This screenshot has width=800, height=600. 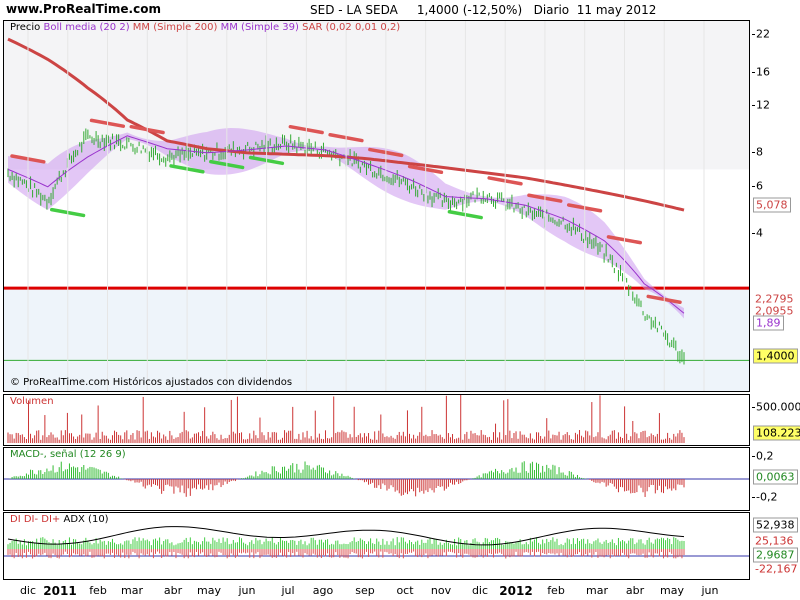 What do you see at coordinates (60, 591) in the screenshot?
I see `x-axis-label: 2011` at bounding box center [60, 591].